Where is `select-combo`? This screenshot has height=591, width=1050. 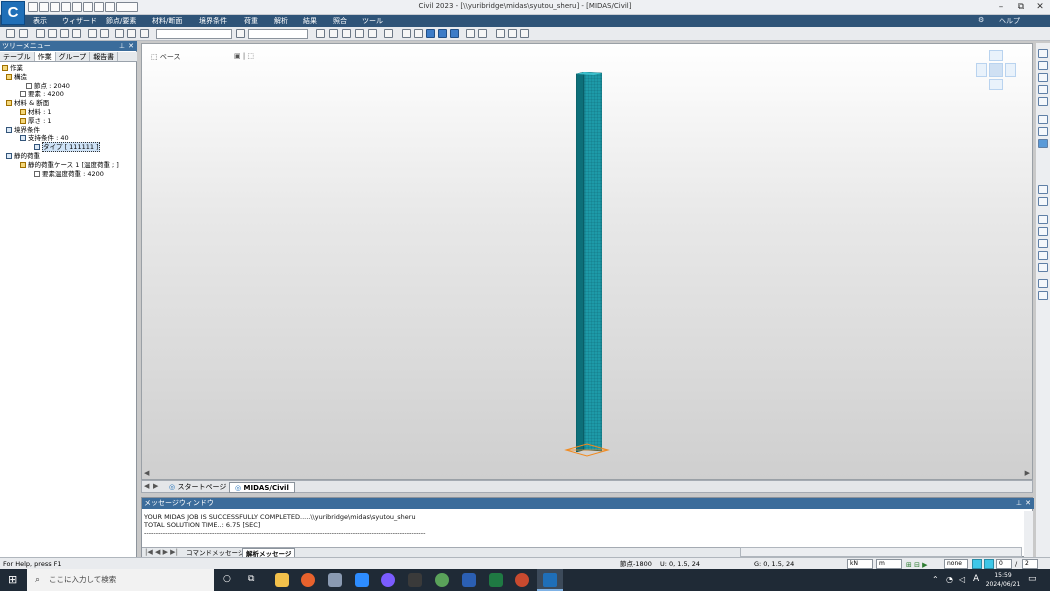
select-combo is located at coordinates (194, 34).